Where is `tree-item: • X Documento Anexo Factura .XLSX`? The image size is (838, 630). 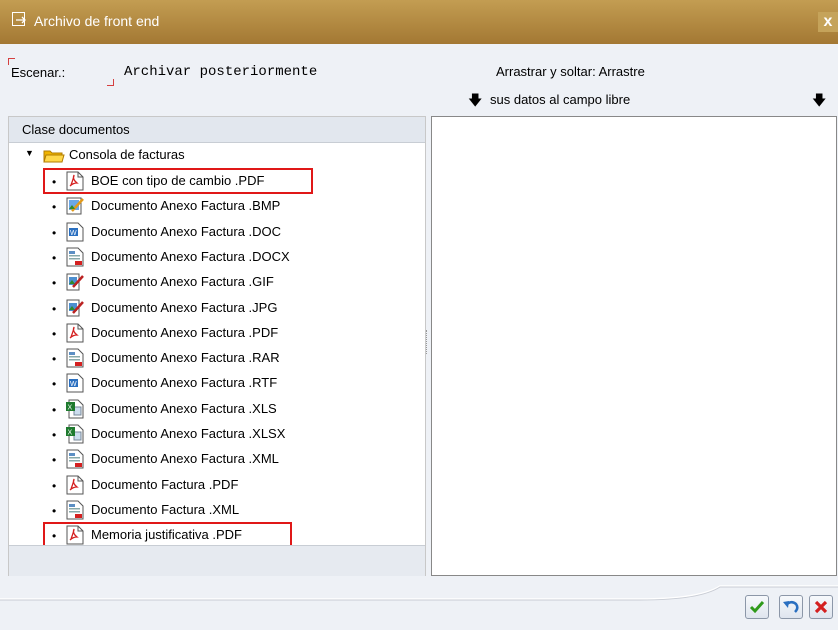
tree-item: • X Documento Anexo Factura .XLSX is located at coordinates (217, 435).